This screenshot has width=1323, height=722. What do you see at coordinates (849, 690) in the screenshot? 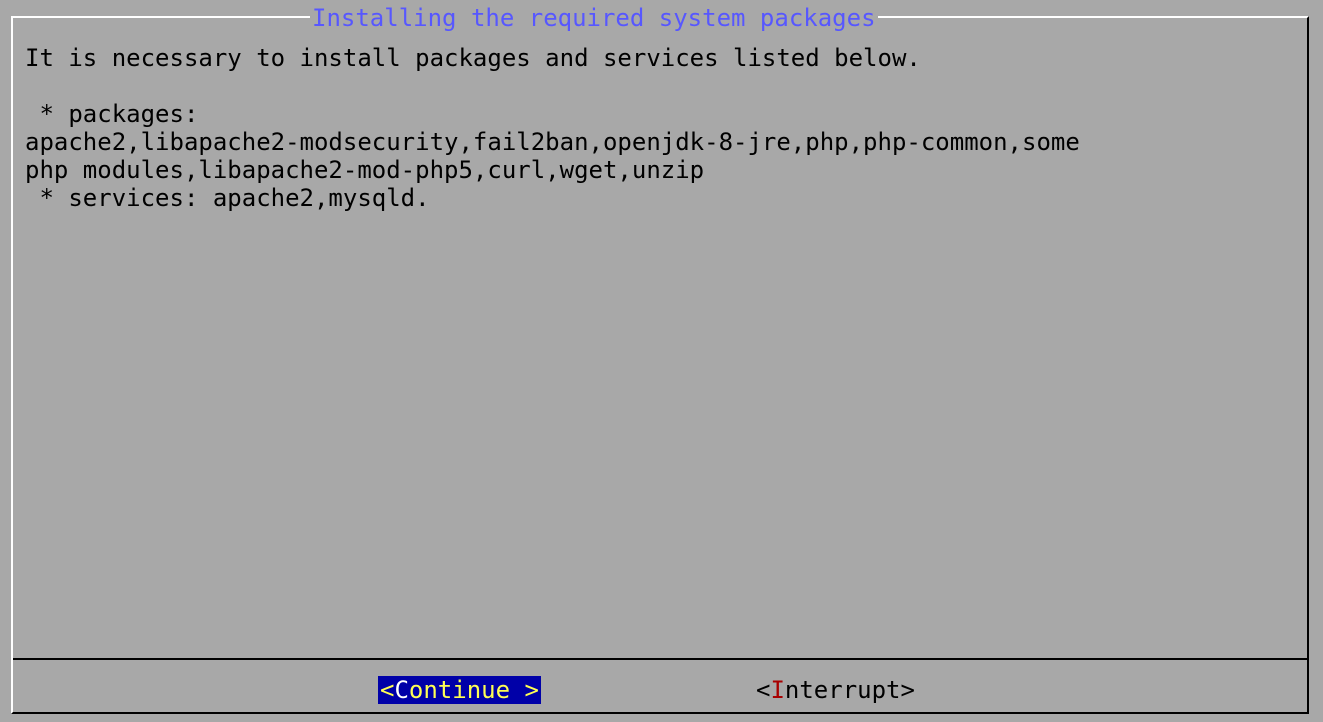
I see `interrupt-label: nterrupt>` at bounding box center [849, 690].